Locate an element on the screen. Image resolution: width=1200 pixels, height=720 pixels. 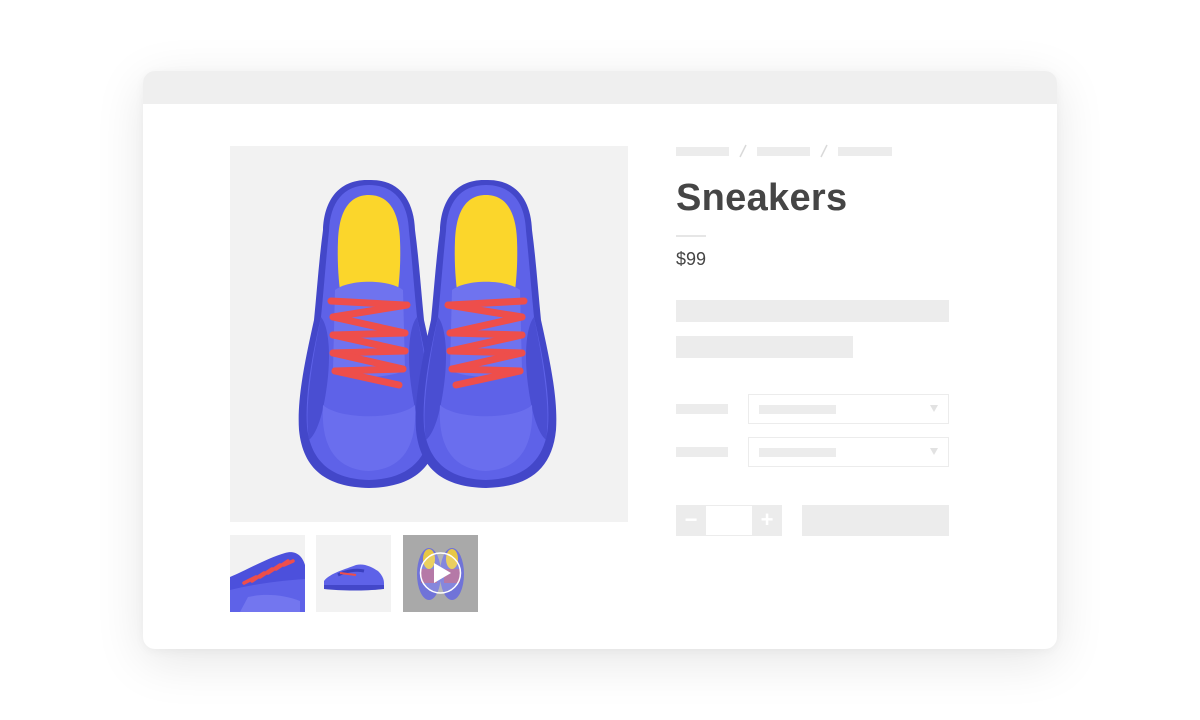
play-icon is located at coordinates (440, 573).